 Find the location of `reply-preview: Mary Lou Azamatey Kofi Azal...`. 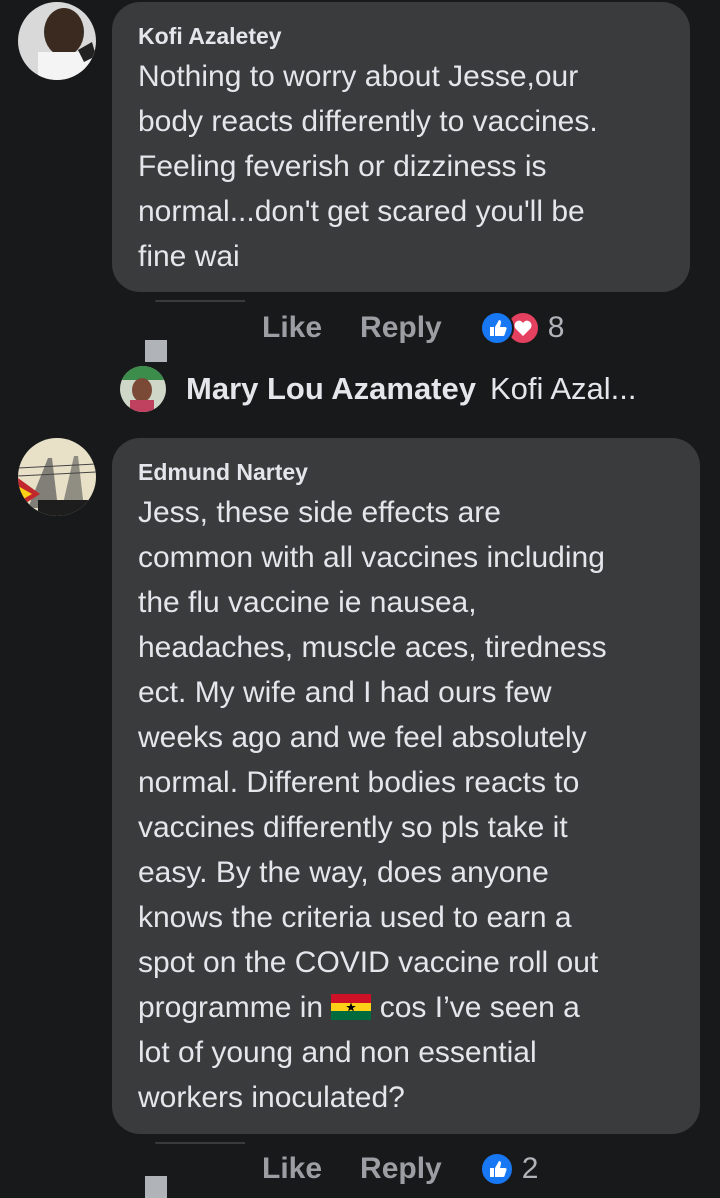

reply-preview: Mary Lou Azamatey Kofi Azal... is located at coordinates (378, 389).